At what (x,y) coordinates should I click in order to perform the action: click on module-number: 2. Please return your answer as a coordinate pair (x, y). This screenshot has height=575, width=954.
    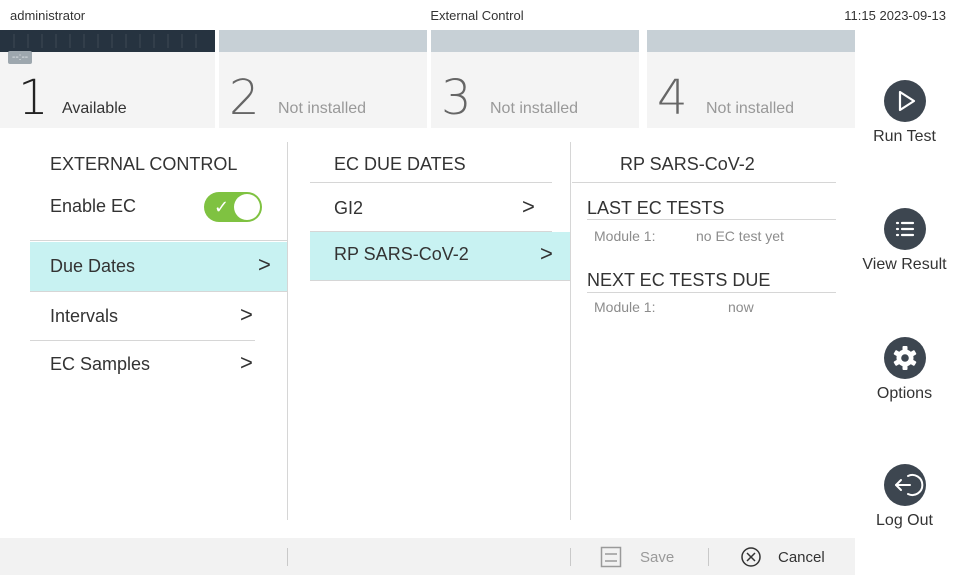
    Looking at the image, I should click on (244, 98).